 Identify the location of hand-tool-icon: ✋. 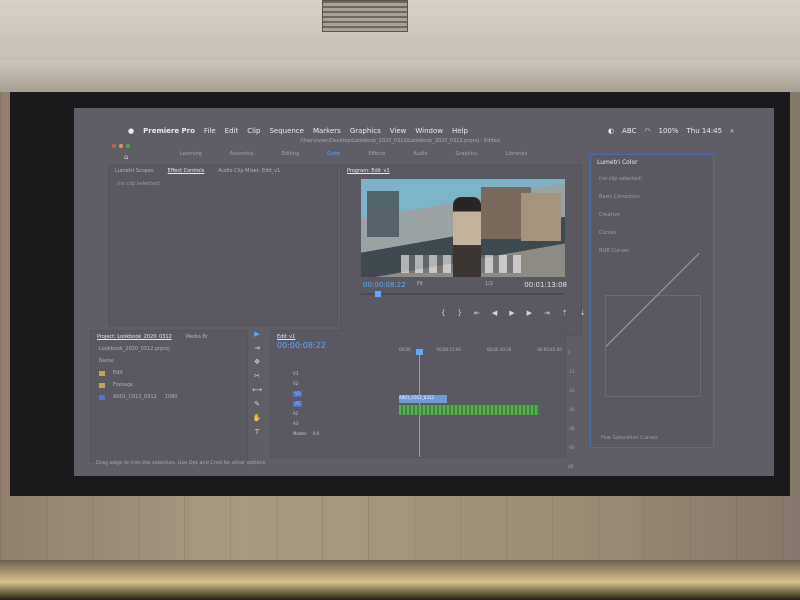
(257, 418).